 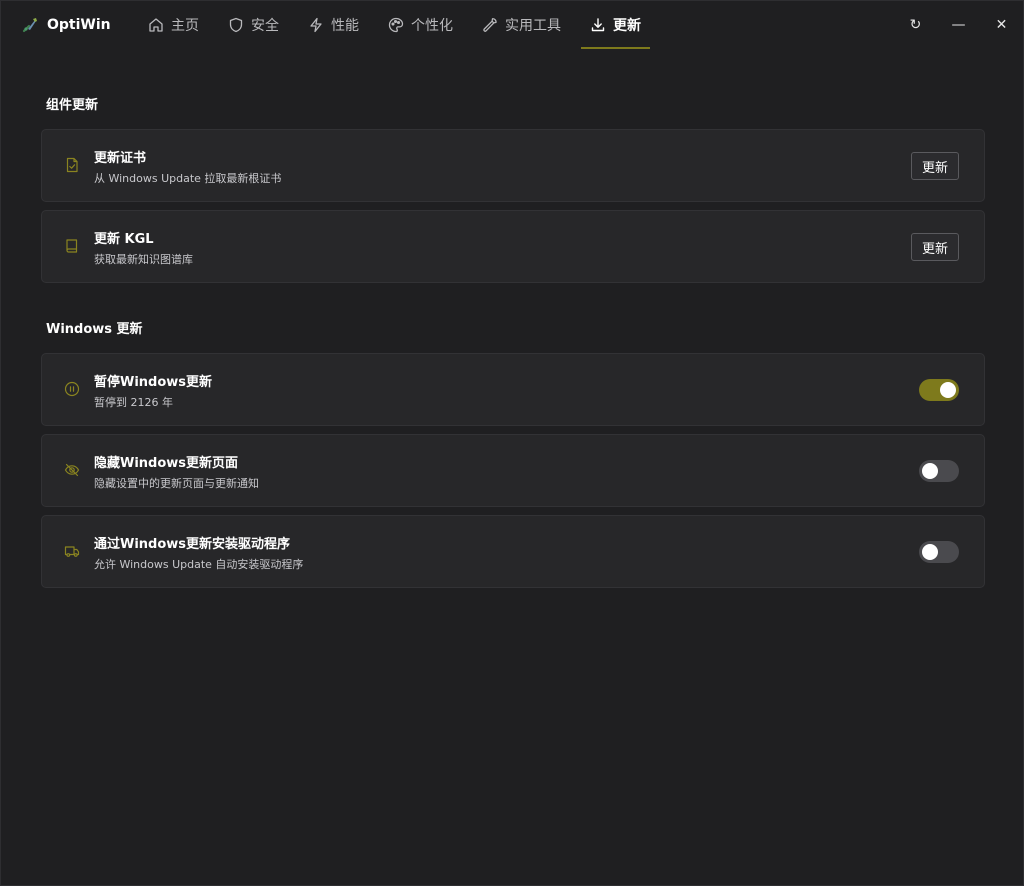 I want to click on refresh-button: ↻, so click(x=915, y=25).